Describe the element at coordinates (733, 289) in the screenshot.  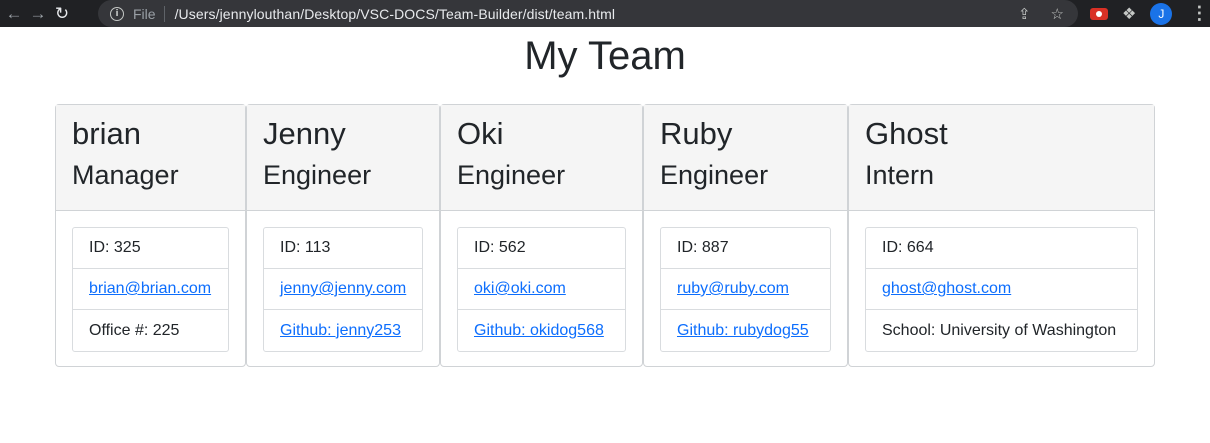
I see `email-link: ruby@ruby.com` at that location.